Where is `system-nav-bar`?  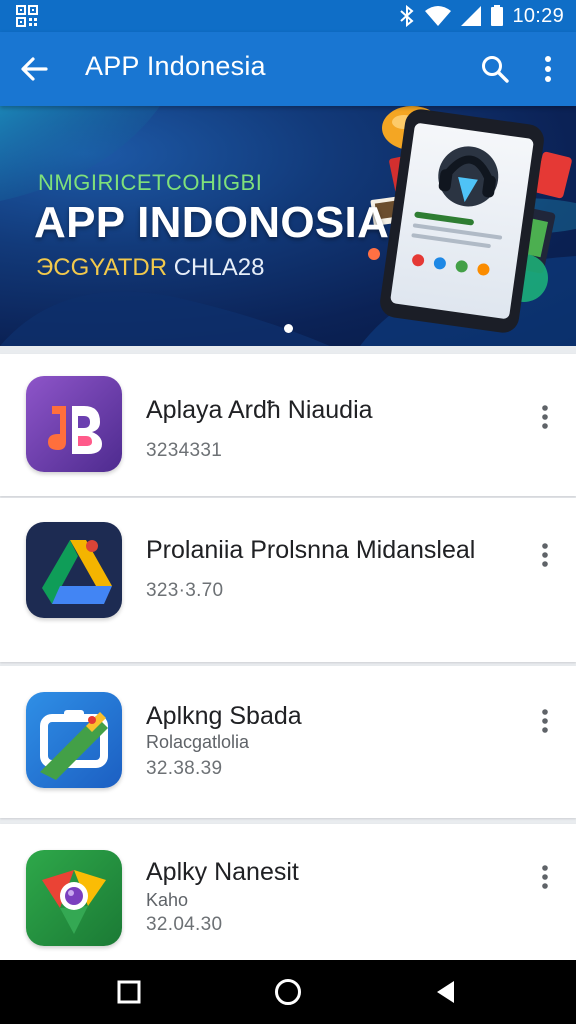 system-nav-bar is located at coordinates (288, 992).